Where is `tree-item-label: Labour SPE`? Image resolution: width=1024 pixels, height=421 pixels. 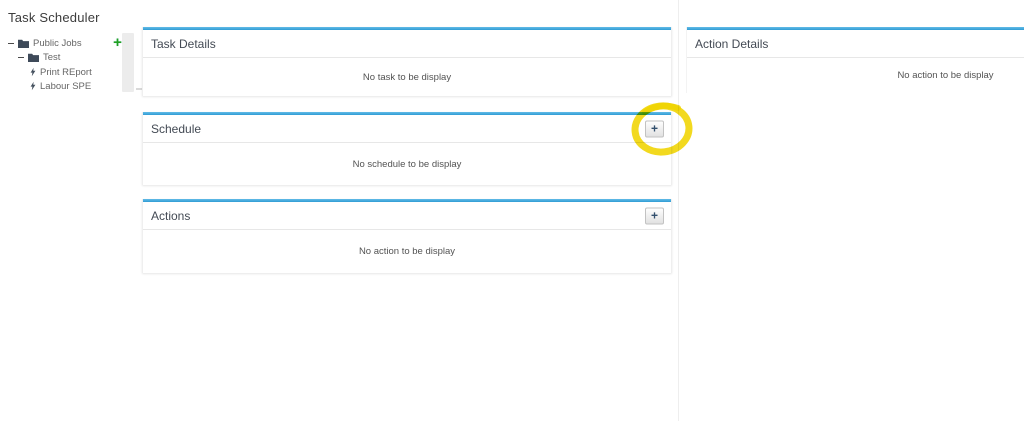 tree-item-label: Labour SPE is located at coordinates (65, 86).